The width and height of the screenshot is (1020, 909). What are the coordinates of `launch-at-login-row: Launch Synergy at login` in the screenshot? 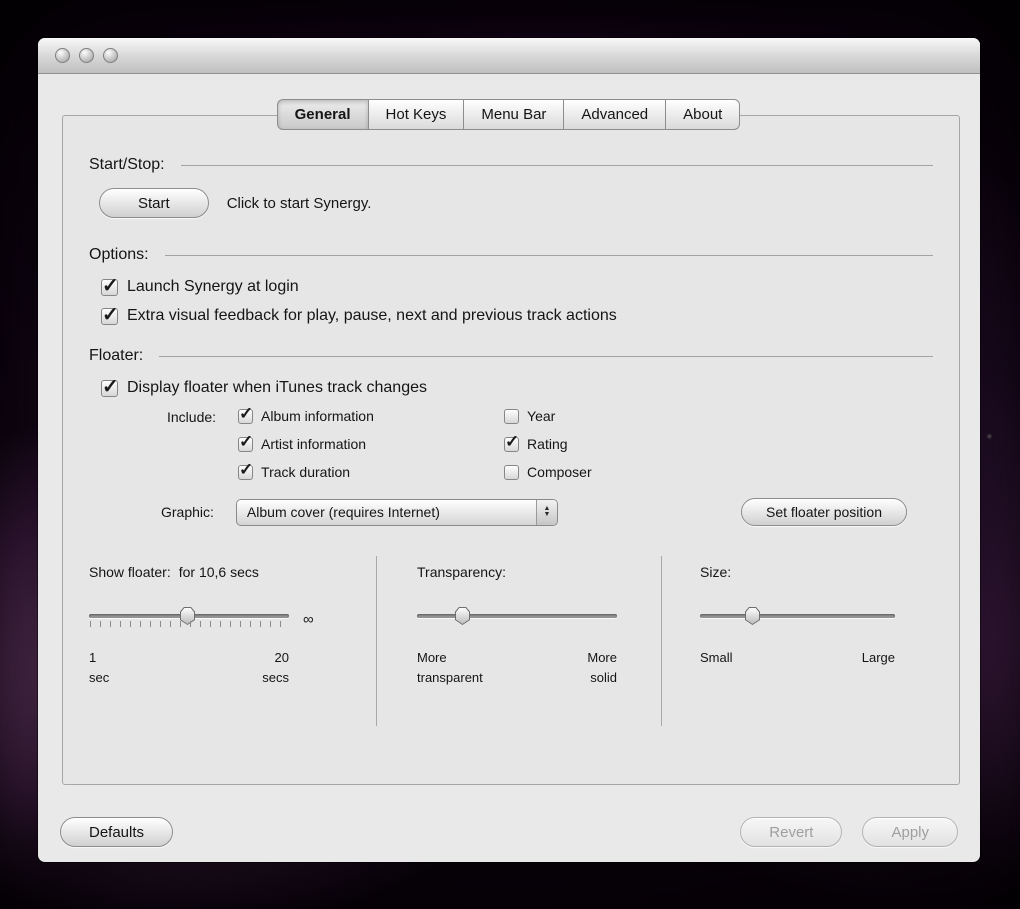 It's located at (517, 285).